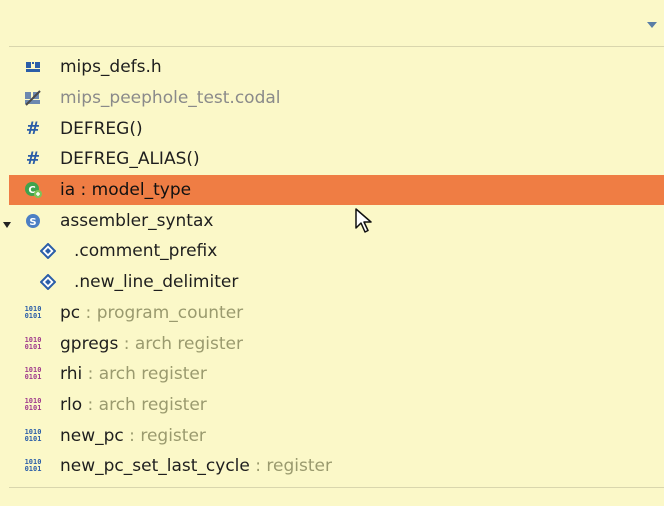  Describe the element at coordinates (336, 313) in the screenshot. I see `outline-item-pc: 1010 0101 pc : program_counter` at that location.